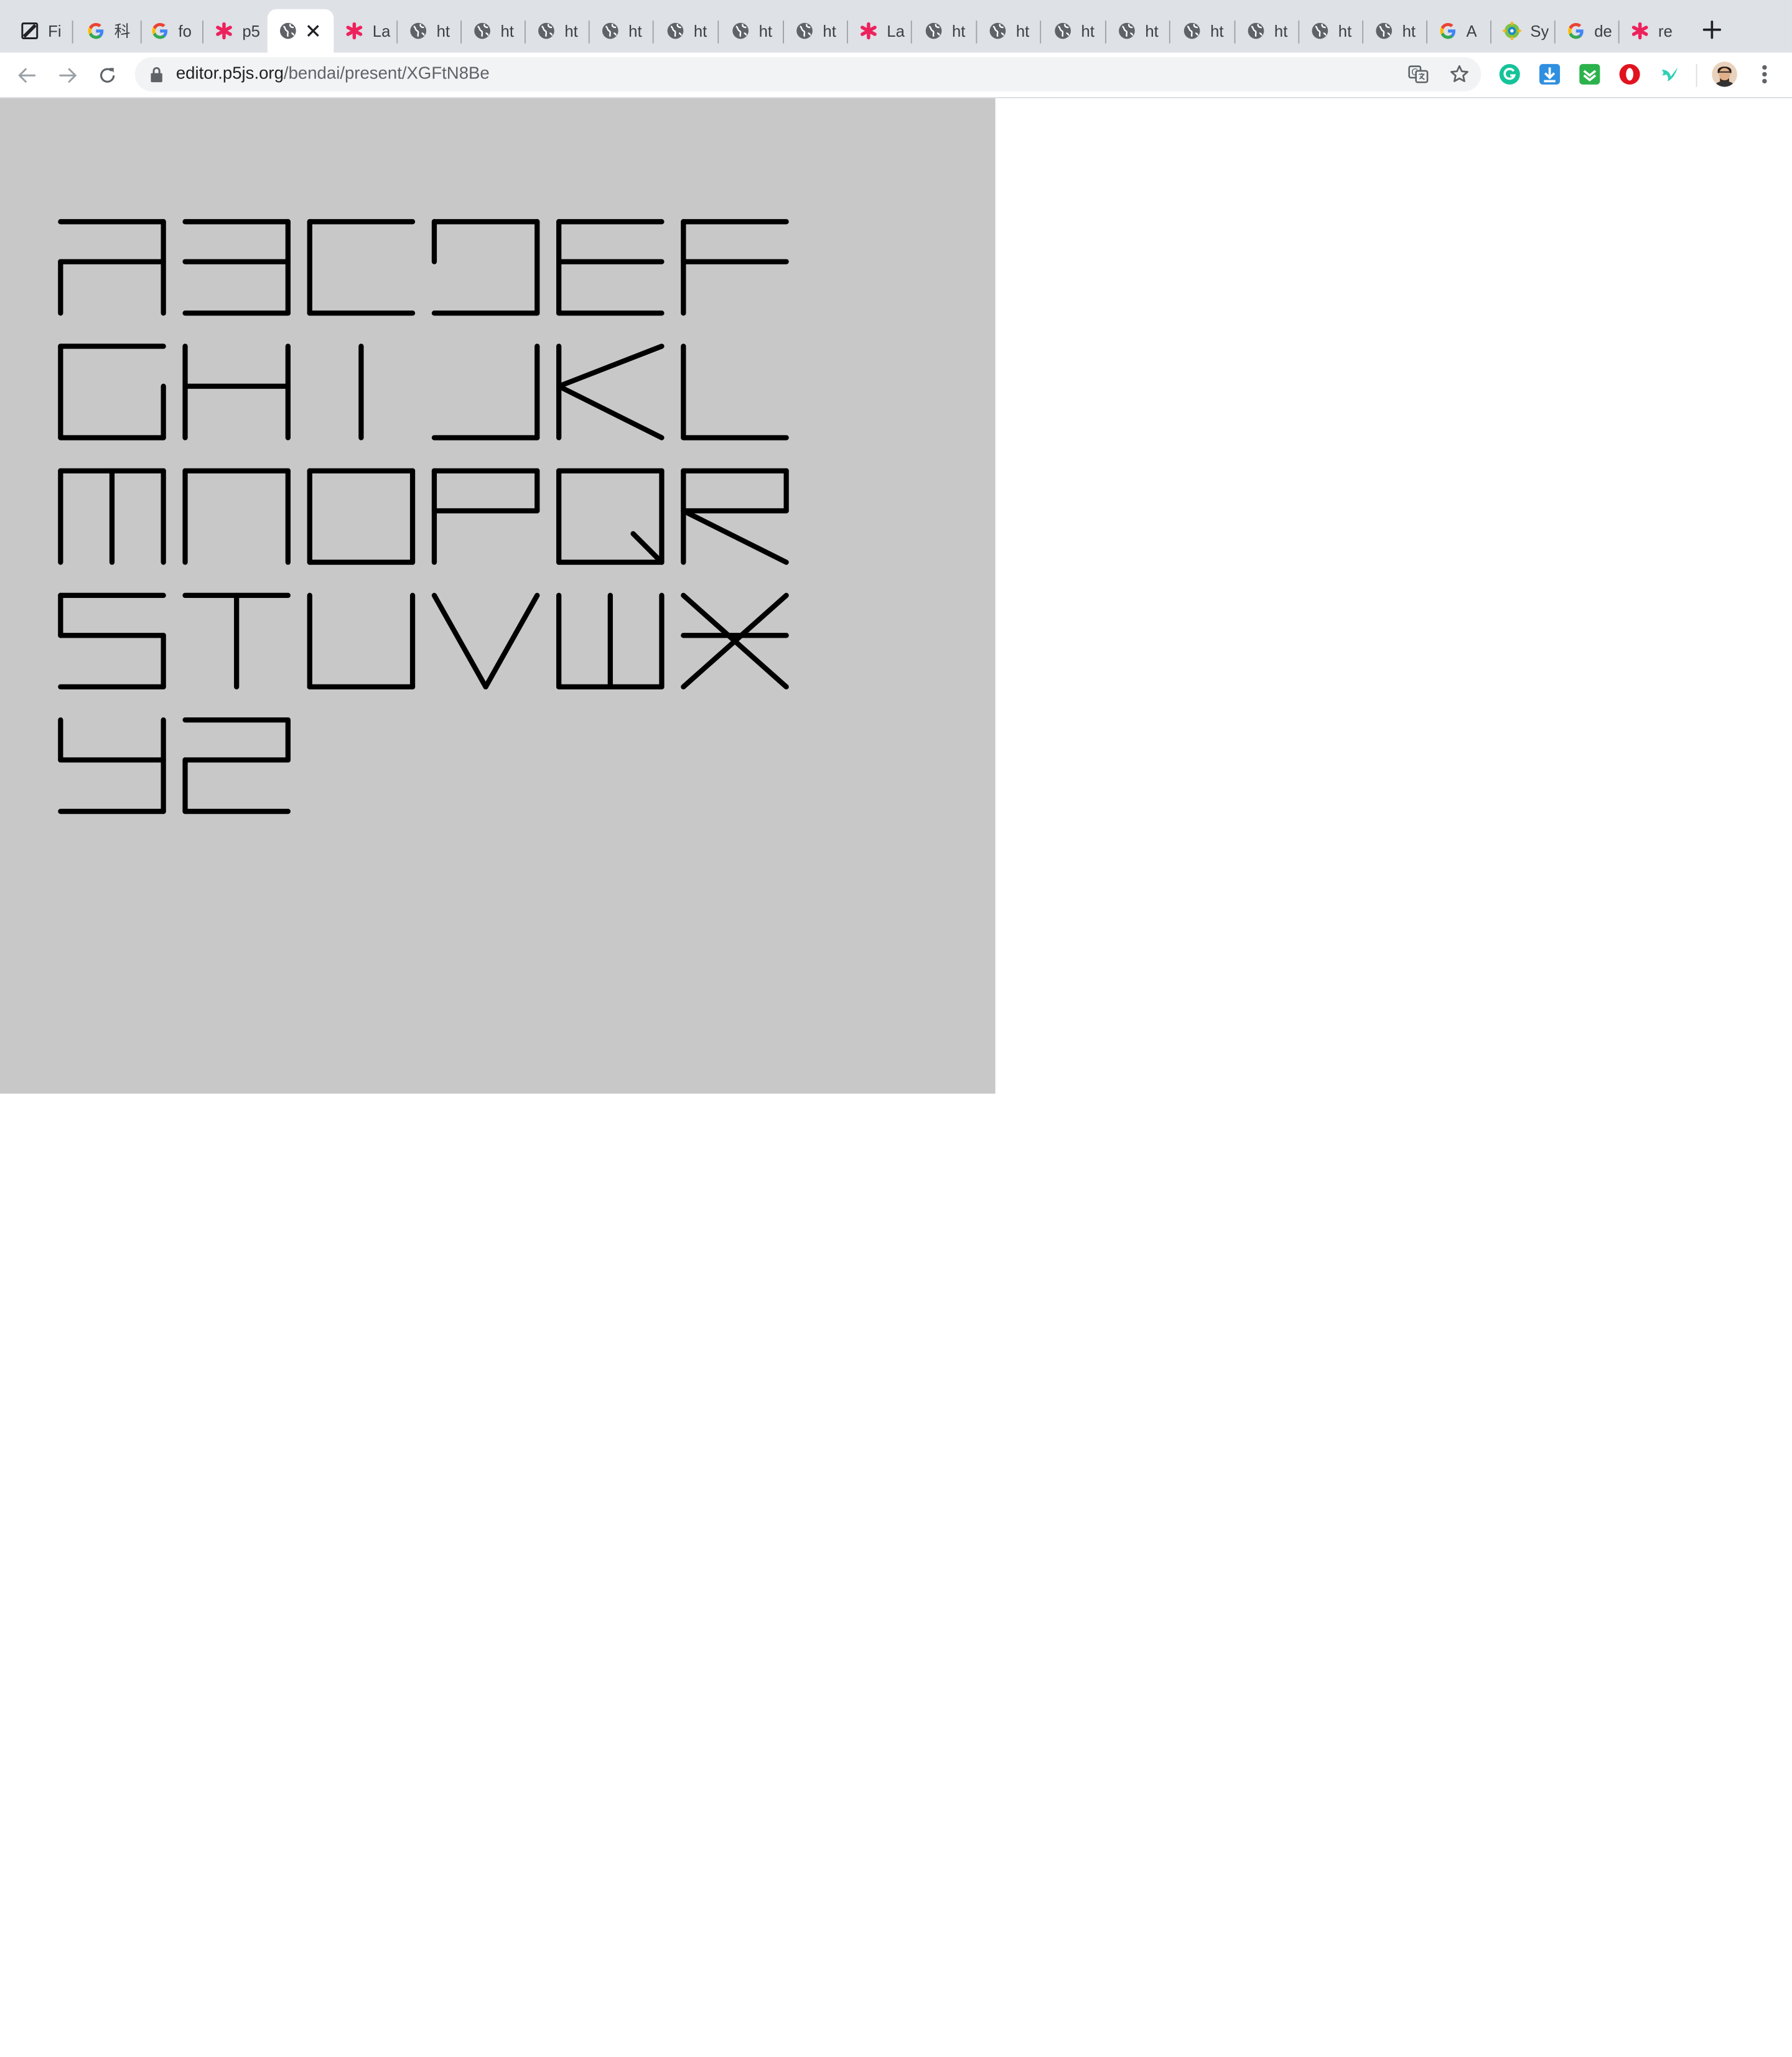  Describe the element at coordinates (171, 31) in the screenshot. I see `browser-tab: fo` at that location.